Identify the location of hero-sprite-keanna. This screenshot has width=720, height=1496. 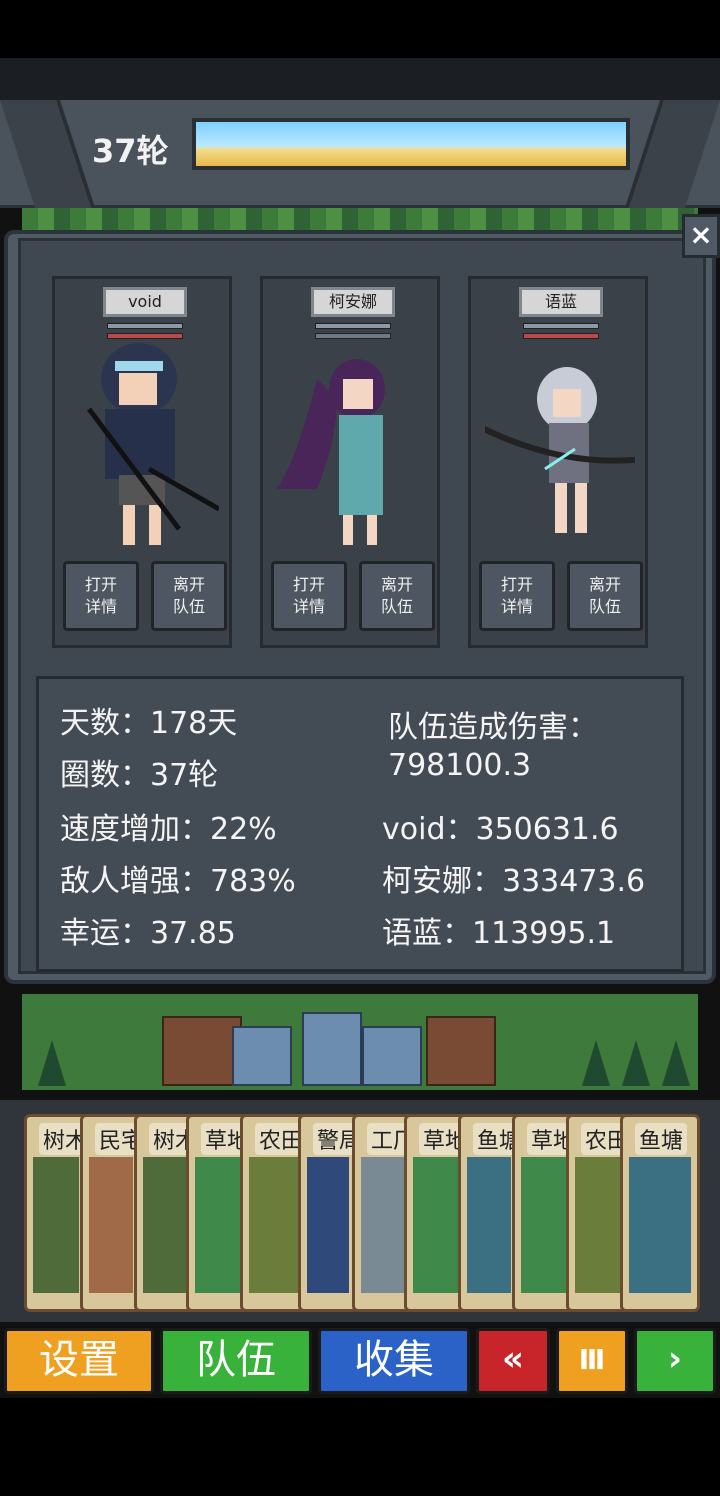
(331, 452).